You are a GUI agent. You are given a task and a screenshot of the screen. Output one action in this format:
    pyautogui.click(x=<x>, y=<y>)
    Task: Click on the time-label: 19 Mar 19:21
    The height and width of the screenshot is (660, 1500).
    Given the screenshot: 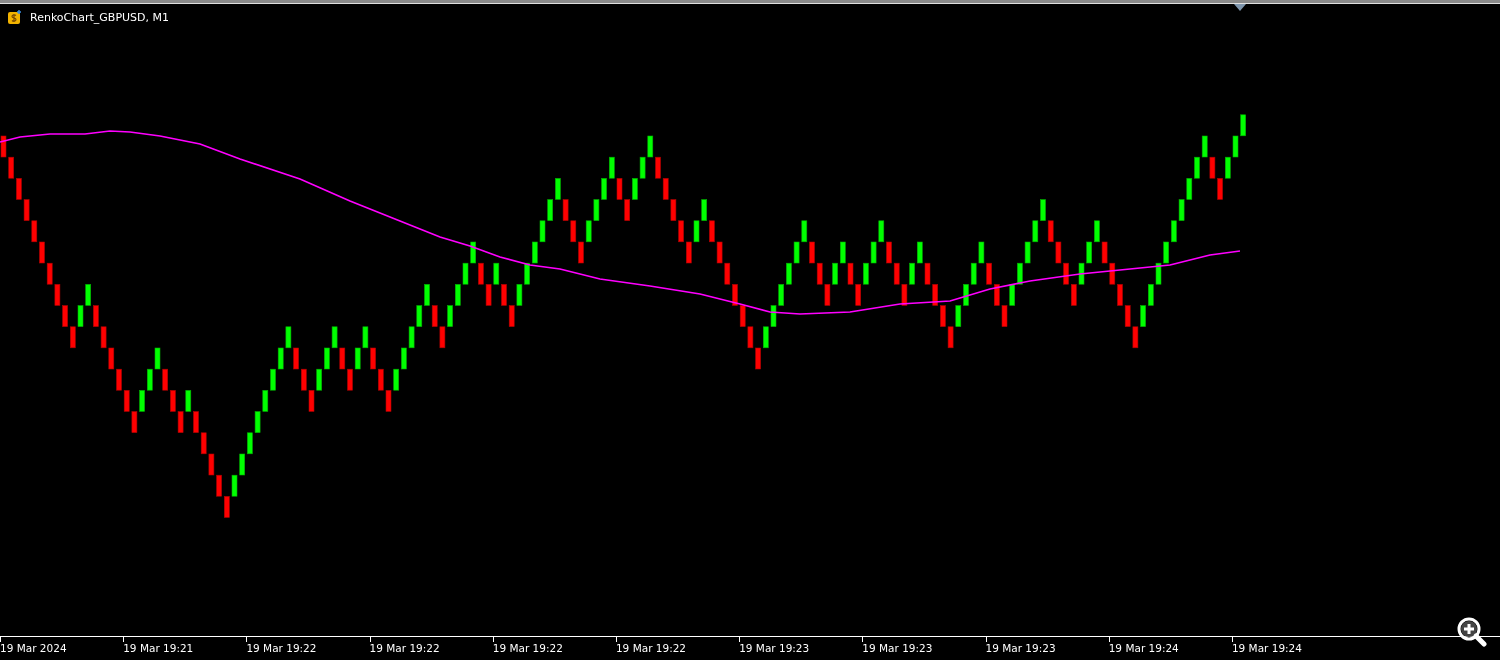 What is the action you would take?
    pyautogui.click(x=158, y=647)
    